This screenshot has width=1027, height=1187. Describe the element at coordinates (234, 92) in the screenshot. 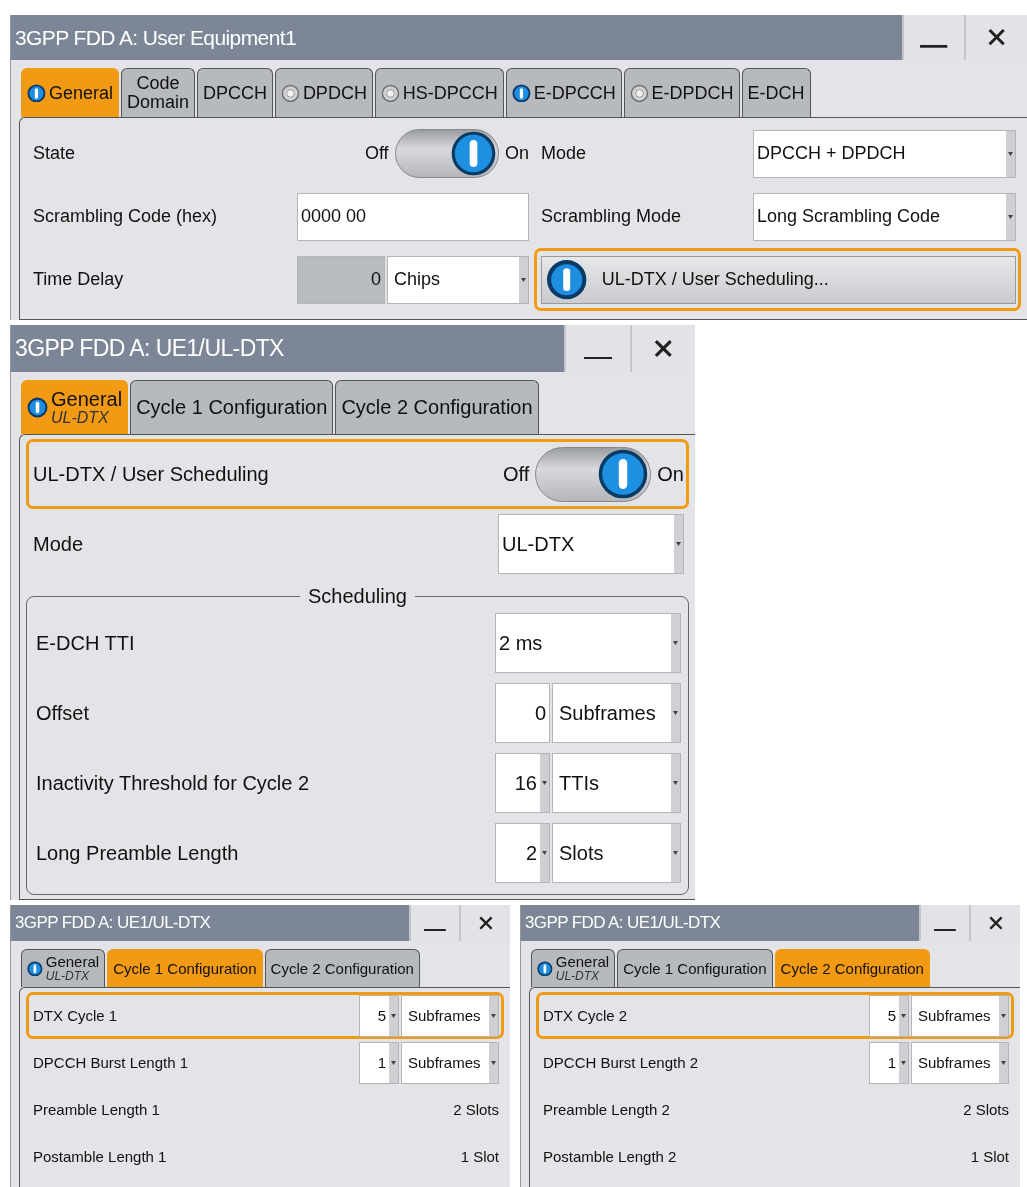

I see `tab: DPCCH` at that location.